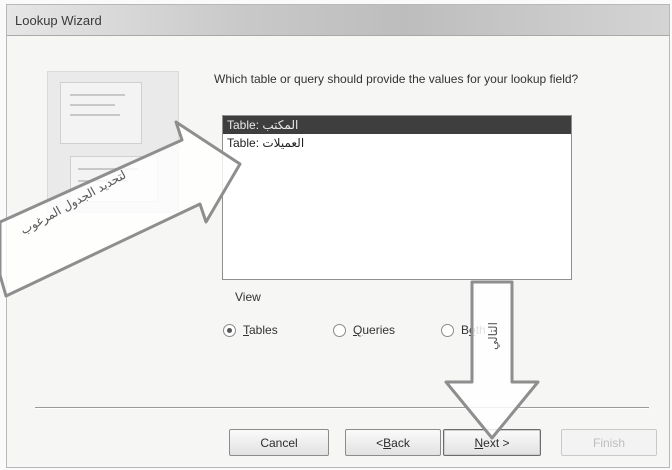 This screenshot has height=470, width=672. I want to click on cancel-button: Cancel, so click(279, 442).